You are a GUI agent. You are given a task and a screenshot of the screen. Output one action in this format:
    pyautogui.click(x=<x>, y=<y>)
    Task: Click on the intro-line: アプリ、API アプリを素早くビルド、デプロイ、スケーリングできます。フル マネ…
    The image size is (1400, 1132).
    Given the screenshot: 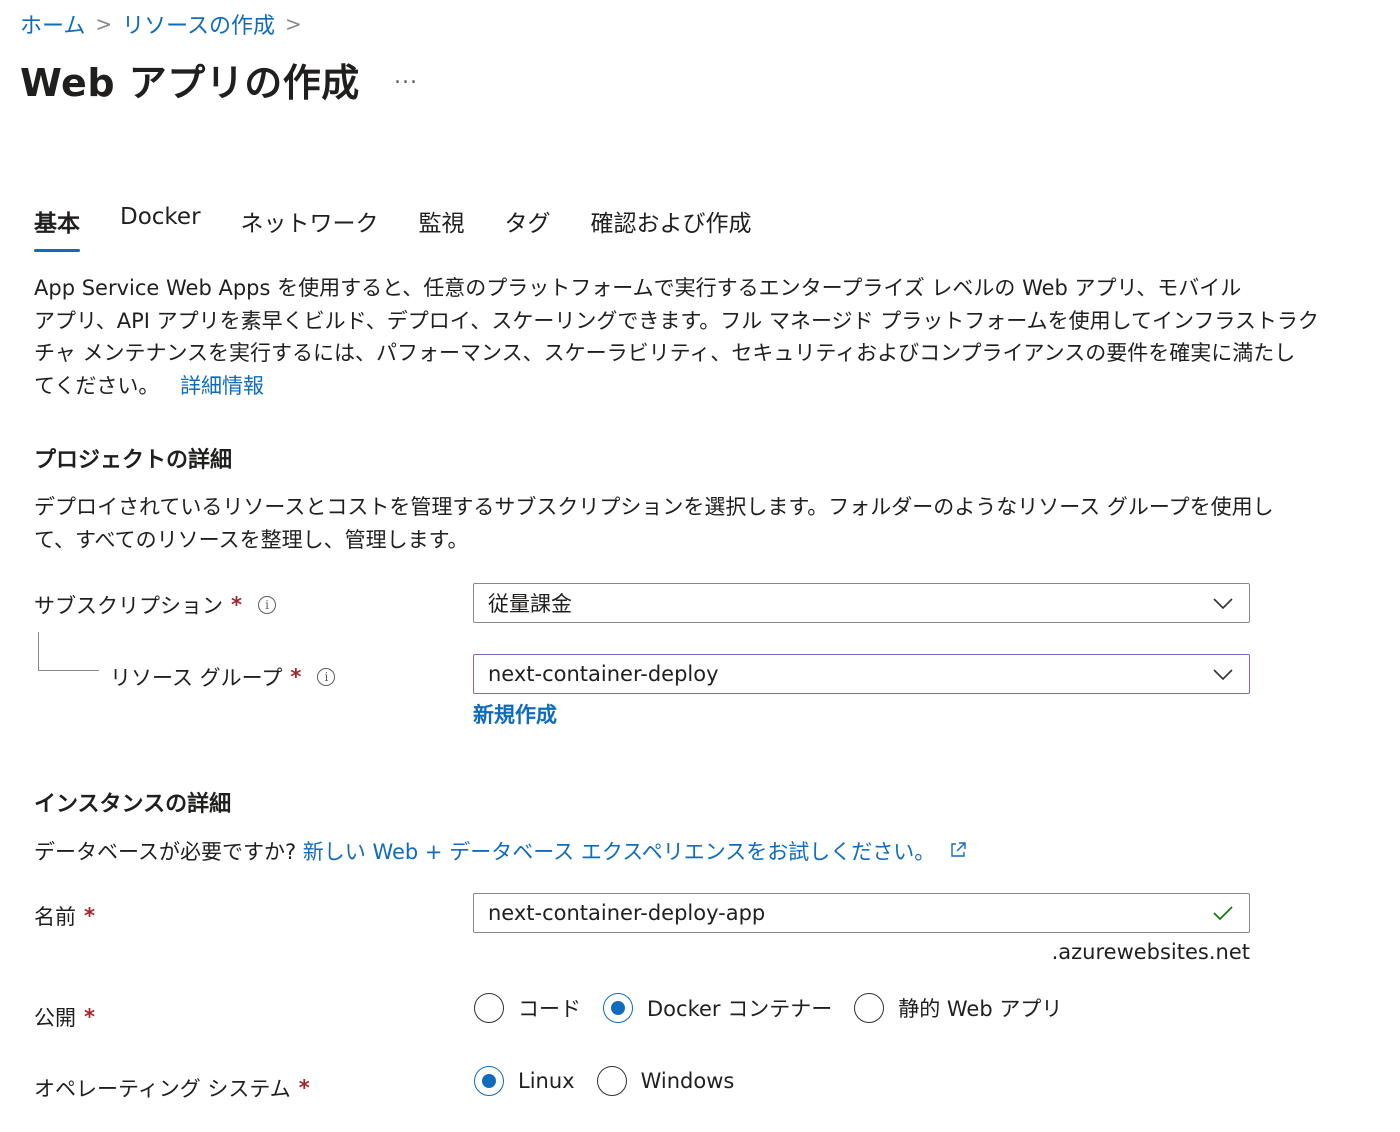 What is the action you would take?
    pyautogui.click(x=676, y=320)
    